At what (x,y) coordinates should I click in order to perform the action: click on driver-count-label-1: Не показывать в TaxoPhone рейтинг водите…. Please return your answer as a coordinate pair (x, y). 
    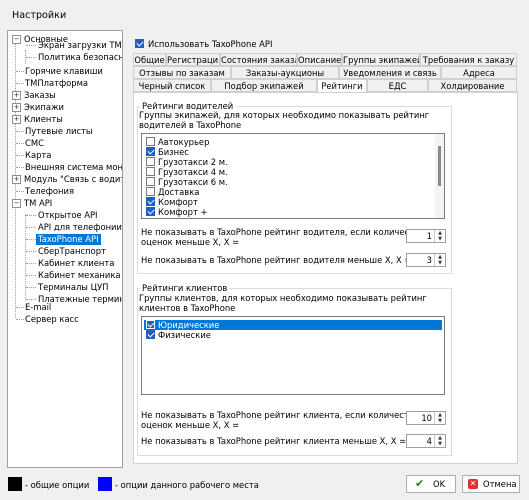
    Looking at the image, I should click on (283, 232).